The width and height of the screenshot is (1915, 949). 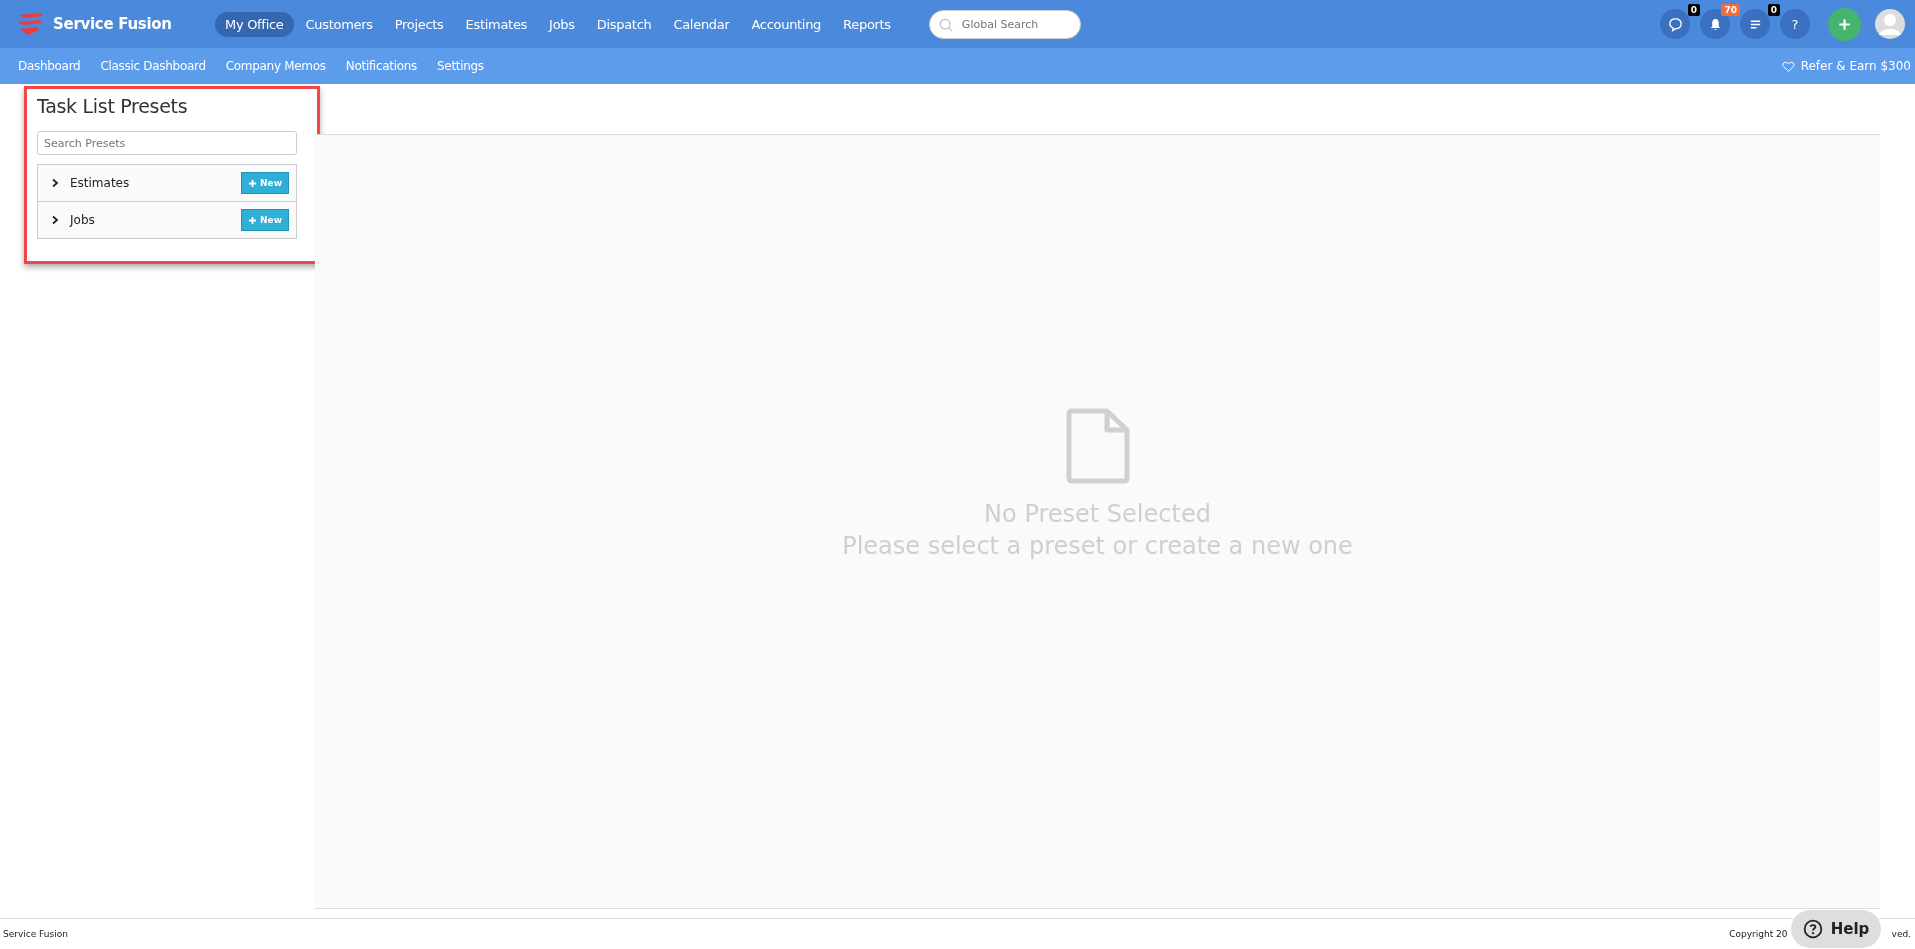 I want to click on preset-group-row: Estimates New, so click(x=167, y=183).